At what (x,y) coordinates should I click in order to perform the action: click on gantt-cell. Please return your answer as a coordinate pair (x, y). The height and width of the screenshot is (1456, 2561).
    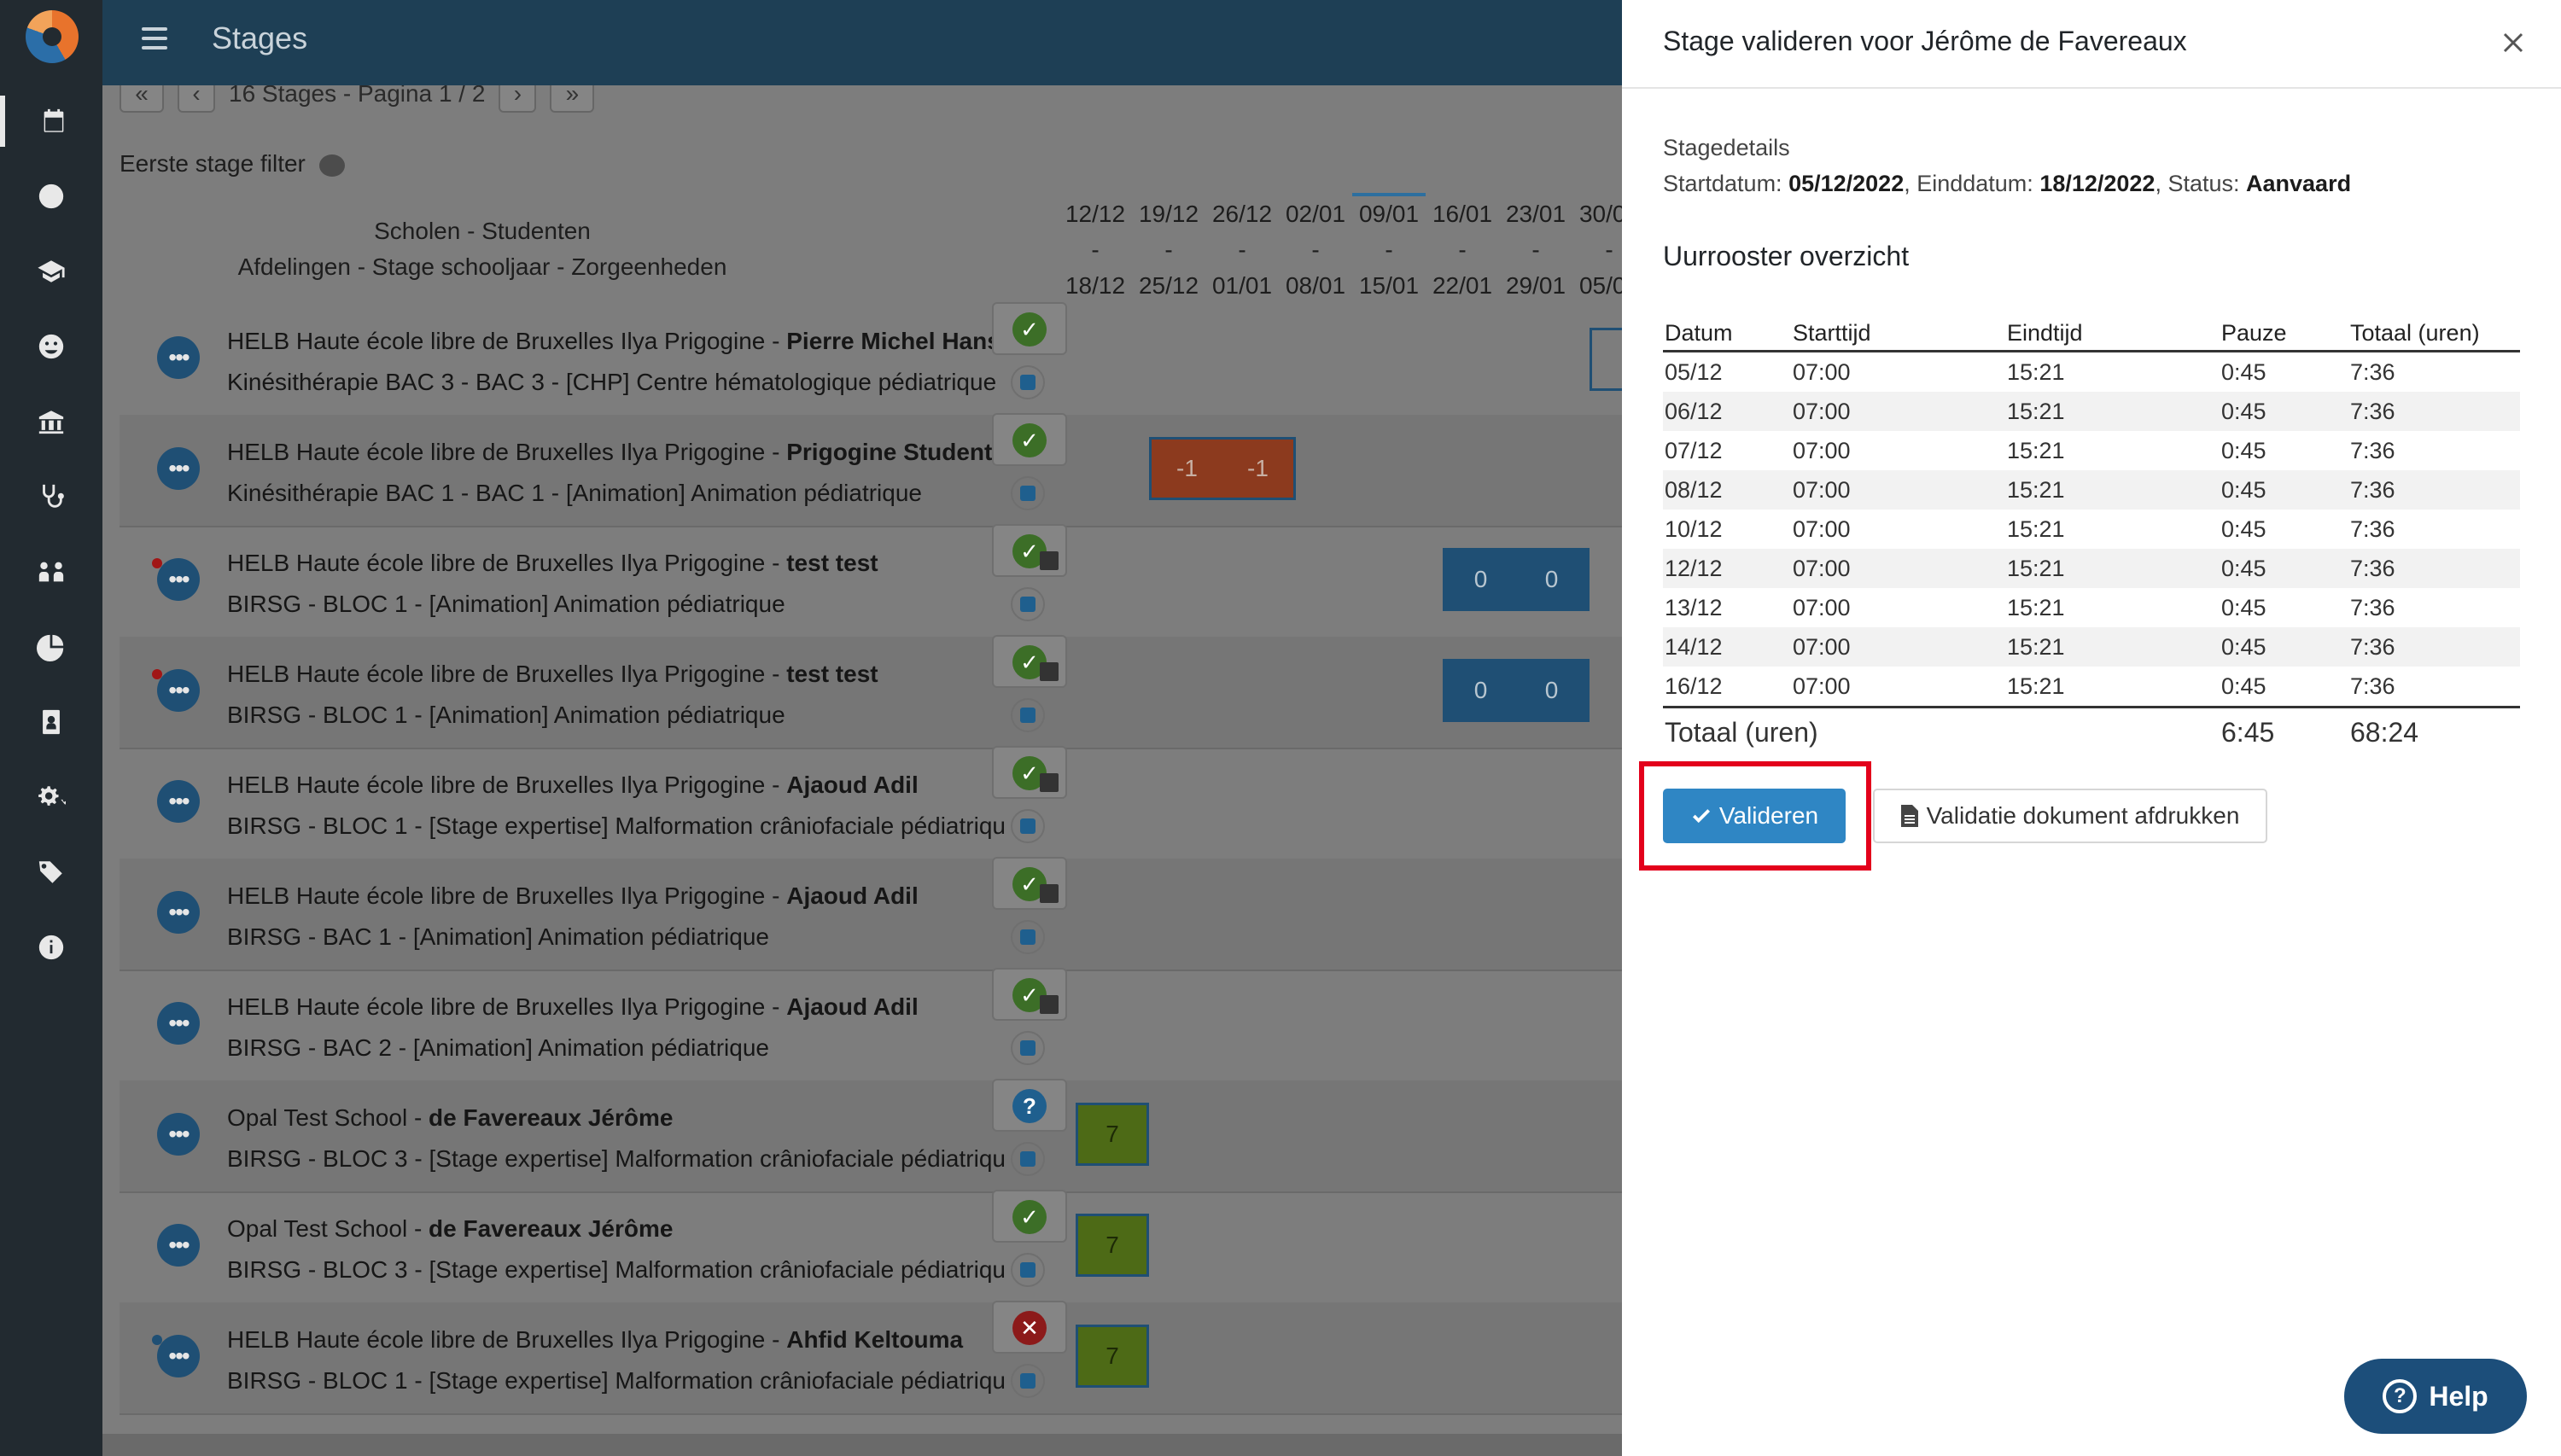
    Looking at the image, I should click on (1606, 360).